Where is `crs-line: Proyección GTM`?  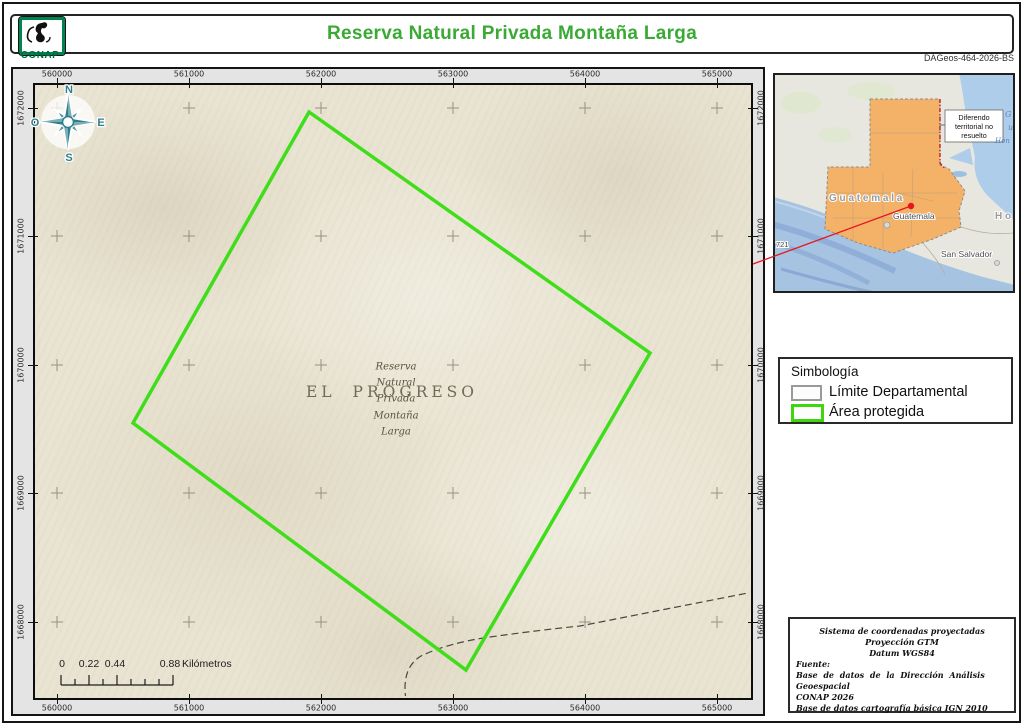
crs-line: Proyección GTM is located at coordinates (902, 642).